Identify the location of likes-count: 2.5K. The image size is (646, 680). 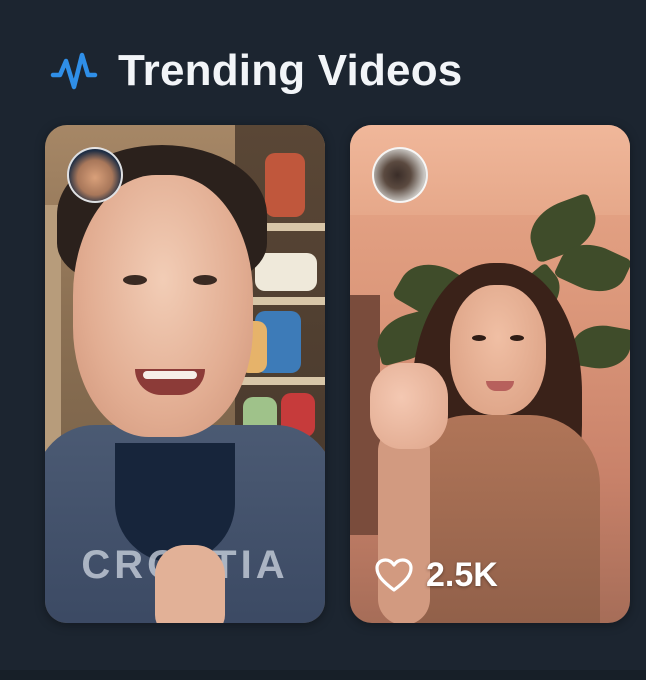
(462, 575).